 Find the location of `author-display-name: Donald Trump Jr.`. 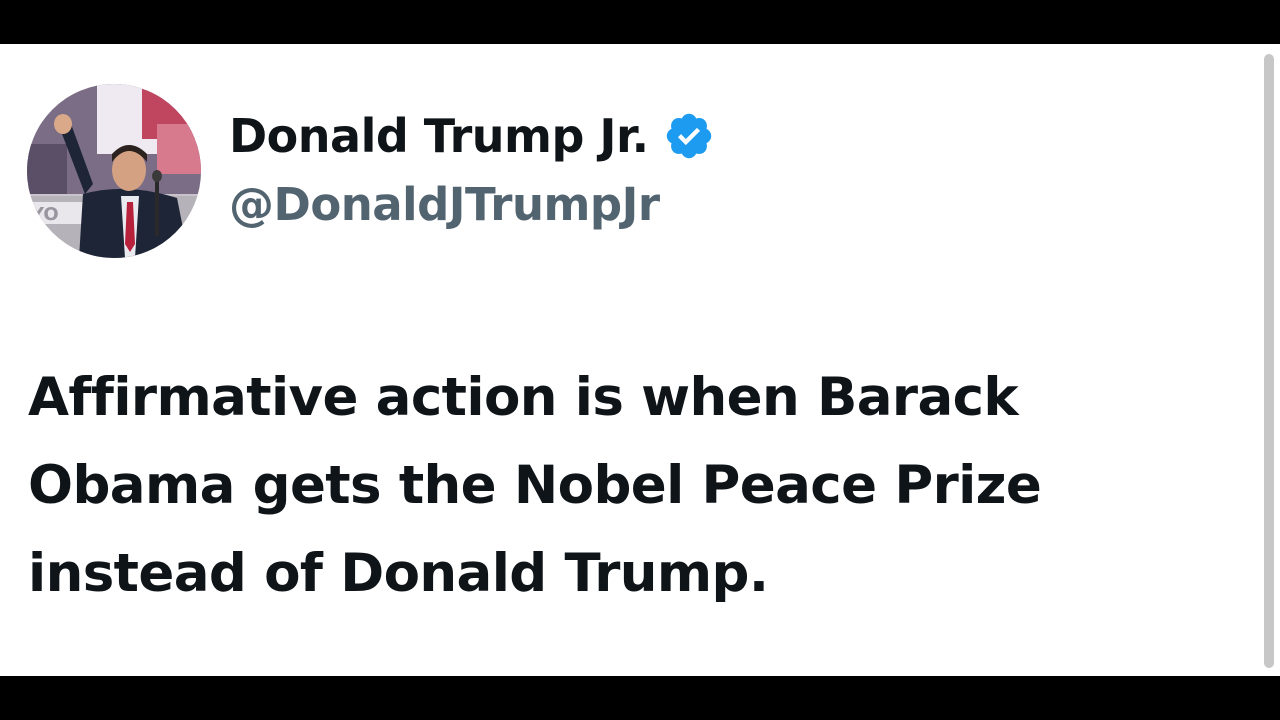

author-display-name: Donald Trump Jr. is located at coordinates (439, 136).